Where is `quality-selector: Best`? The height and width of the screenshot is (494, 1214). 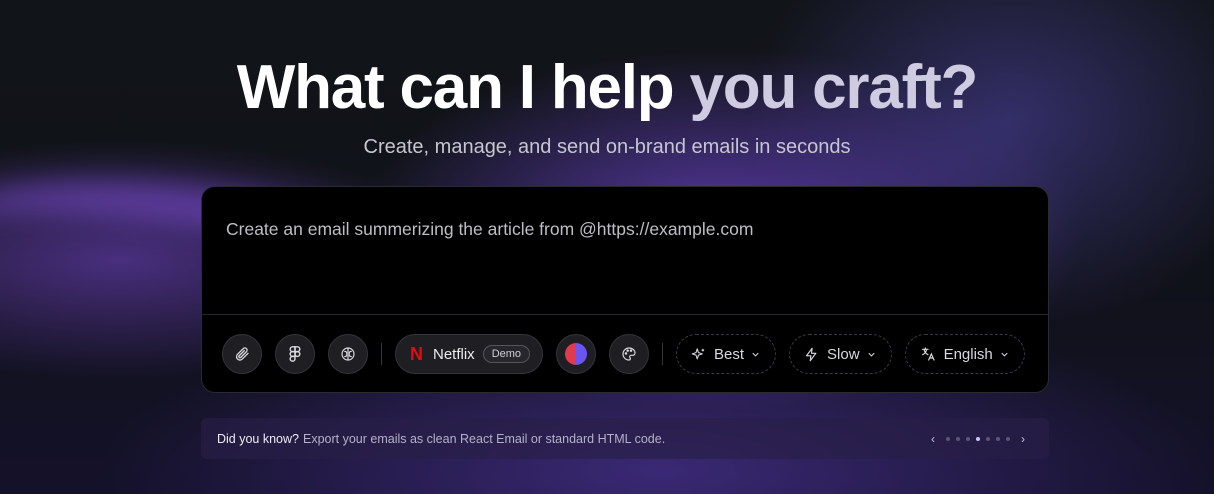 quality-selector: Best is located at coordinates (726, 354).